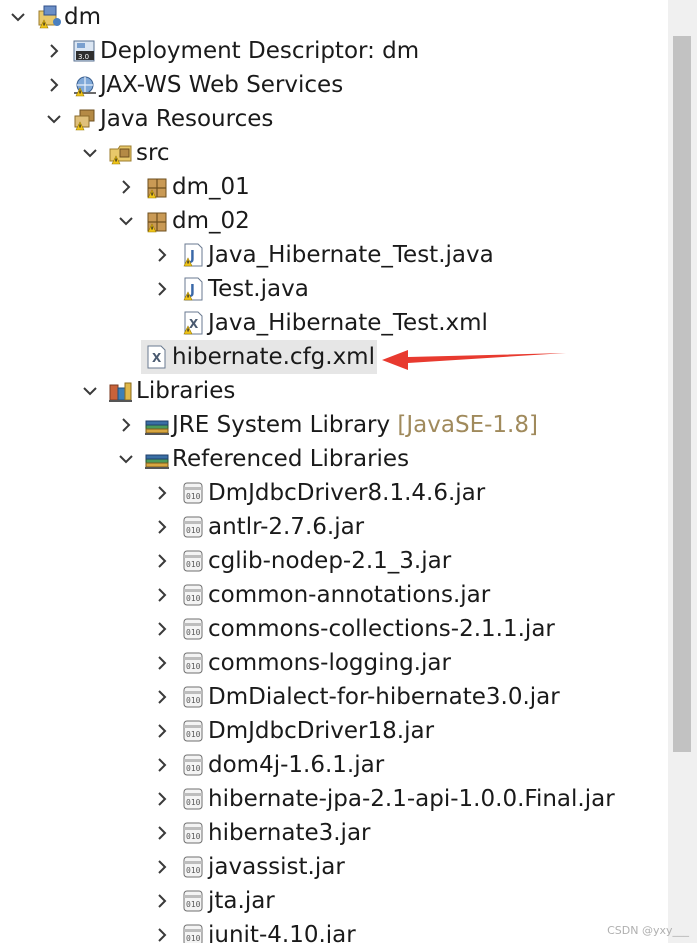  Describe the element at coordinates (289, 833) in the screenshot. I see `tree-item-label: hibernate3.jar` at that location.